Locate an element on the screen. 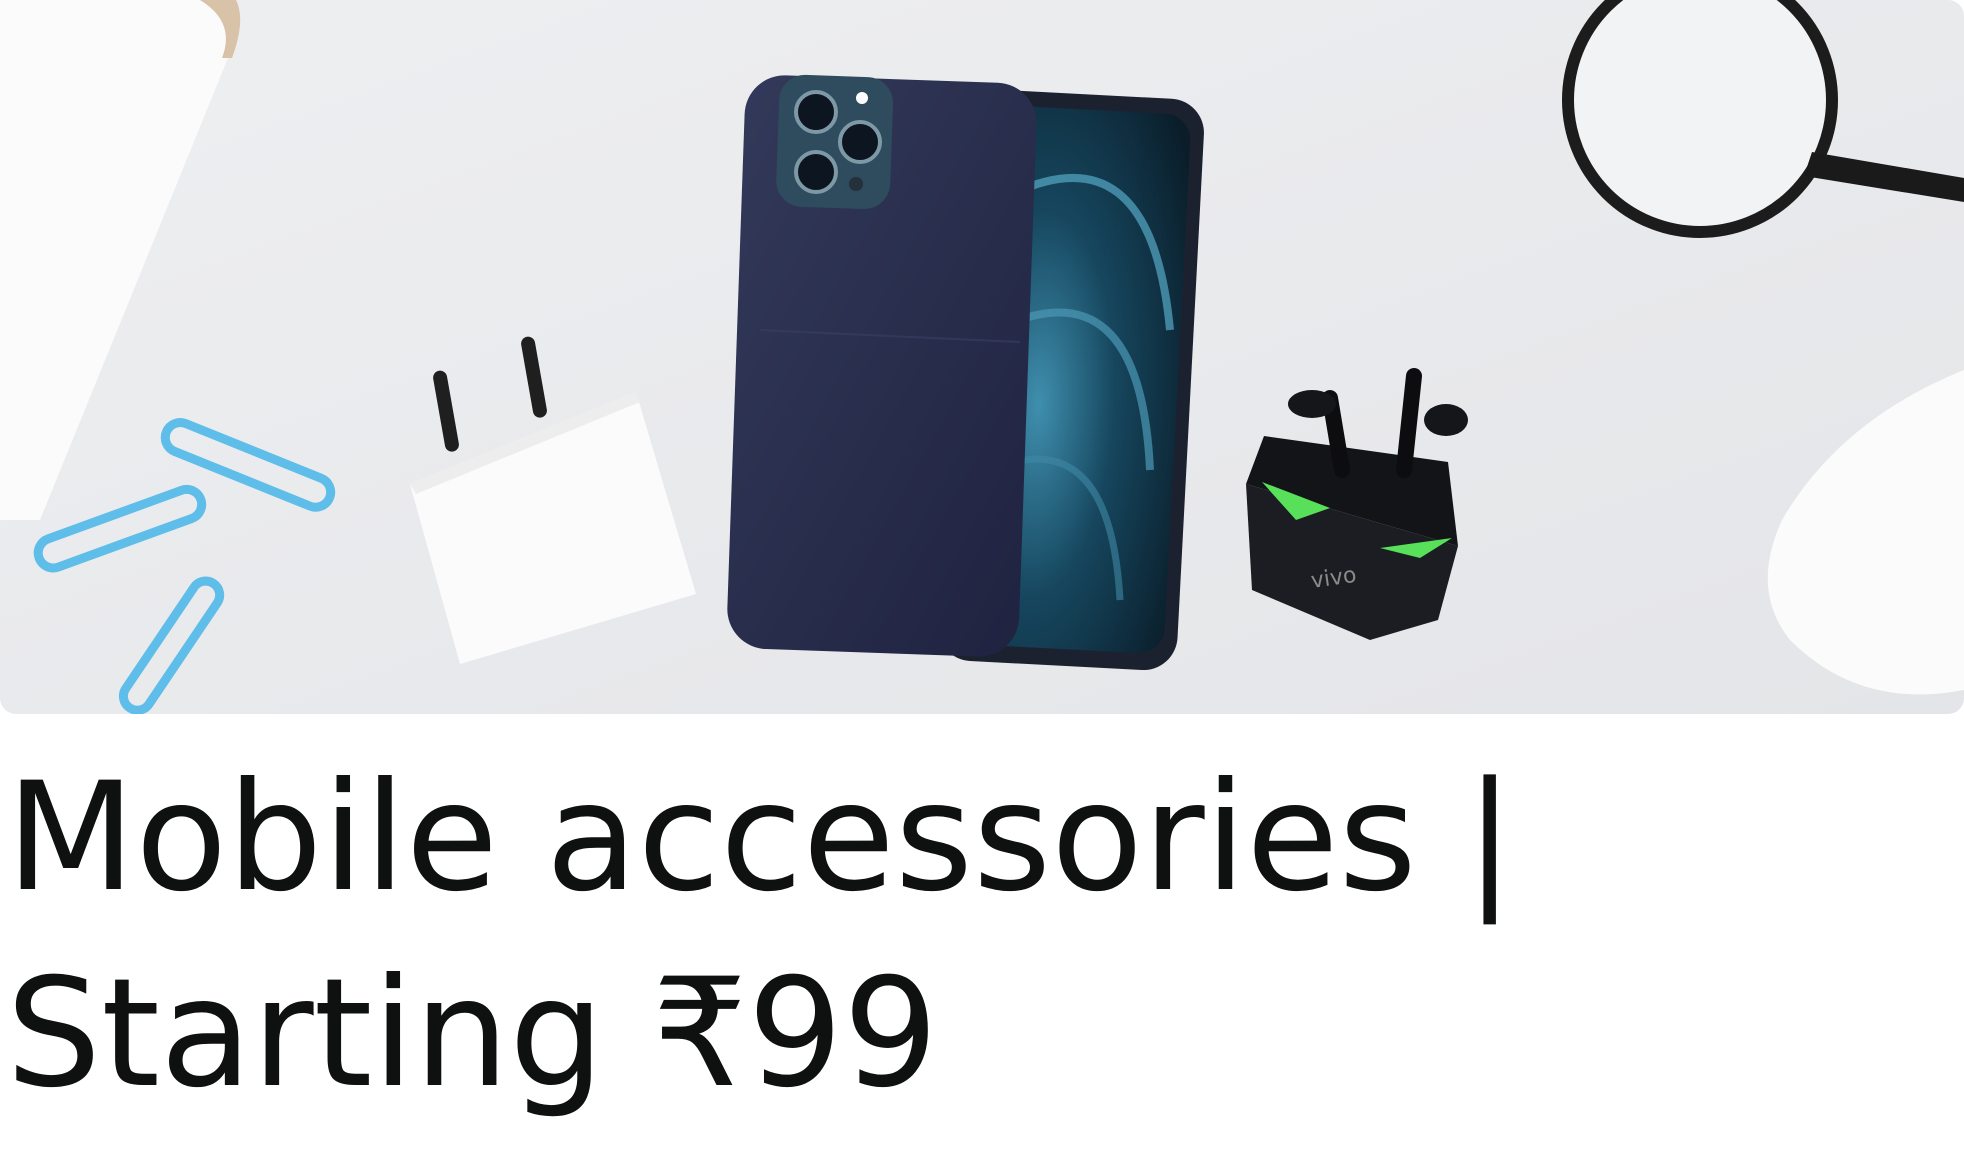 The width and height of the screenshot is (1964, 1156). card-title-line-2: Starting ₹99 is located at coordinates (472, 1034).